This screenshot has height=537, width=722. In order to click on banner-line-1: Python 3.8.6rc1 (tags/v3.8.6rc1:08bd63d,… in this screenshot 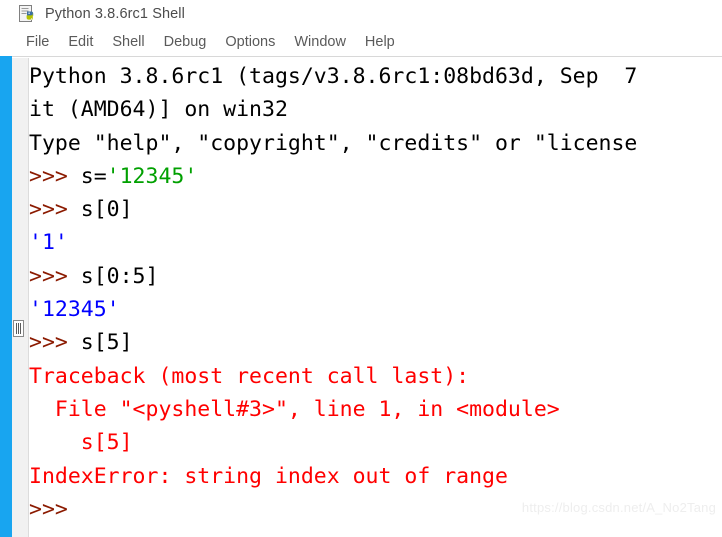, I will do `click(375, 76)`.